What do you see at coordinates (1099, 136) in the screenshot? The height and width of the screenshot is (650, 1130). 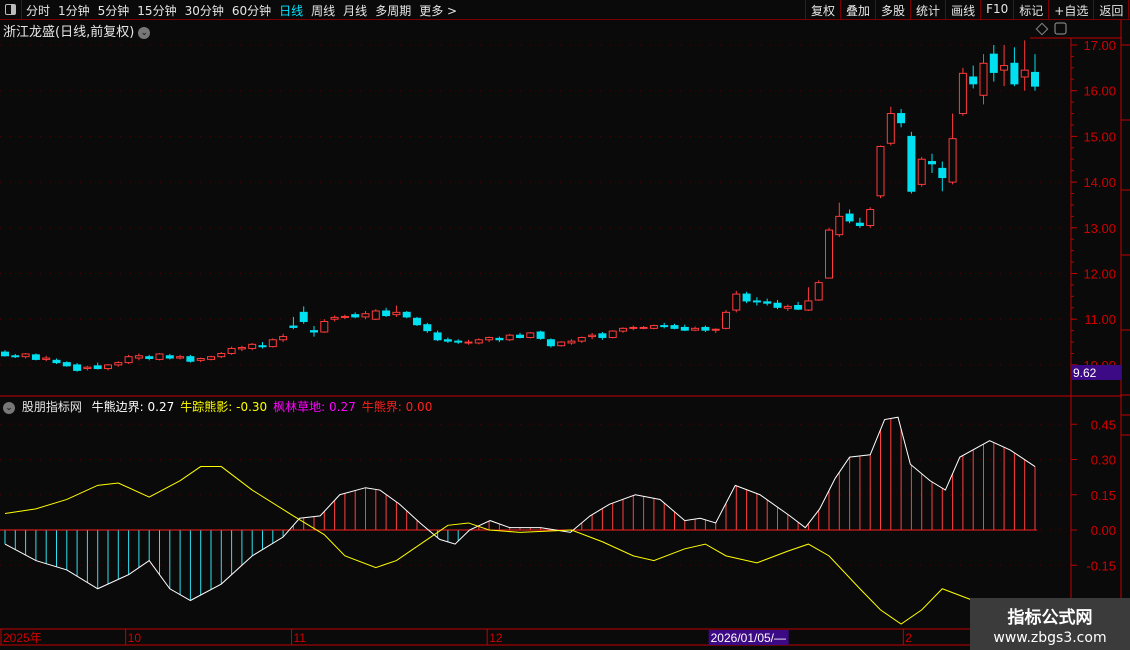 I see `price-tick-label: 15.00` at bounding box center [1099, 136].